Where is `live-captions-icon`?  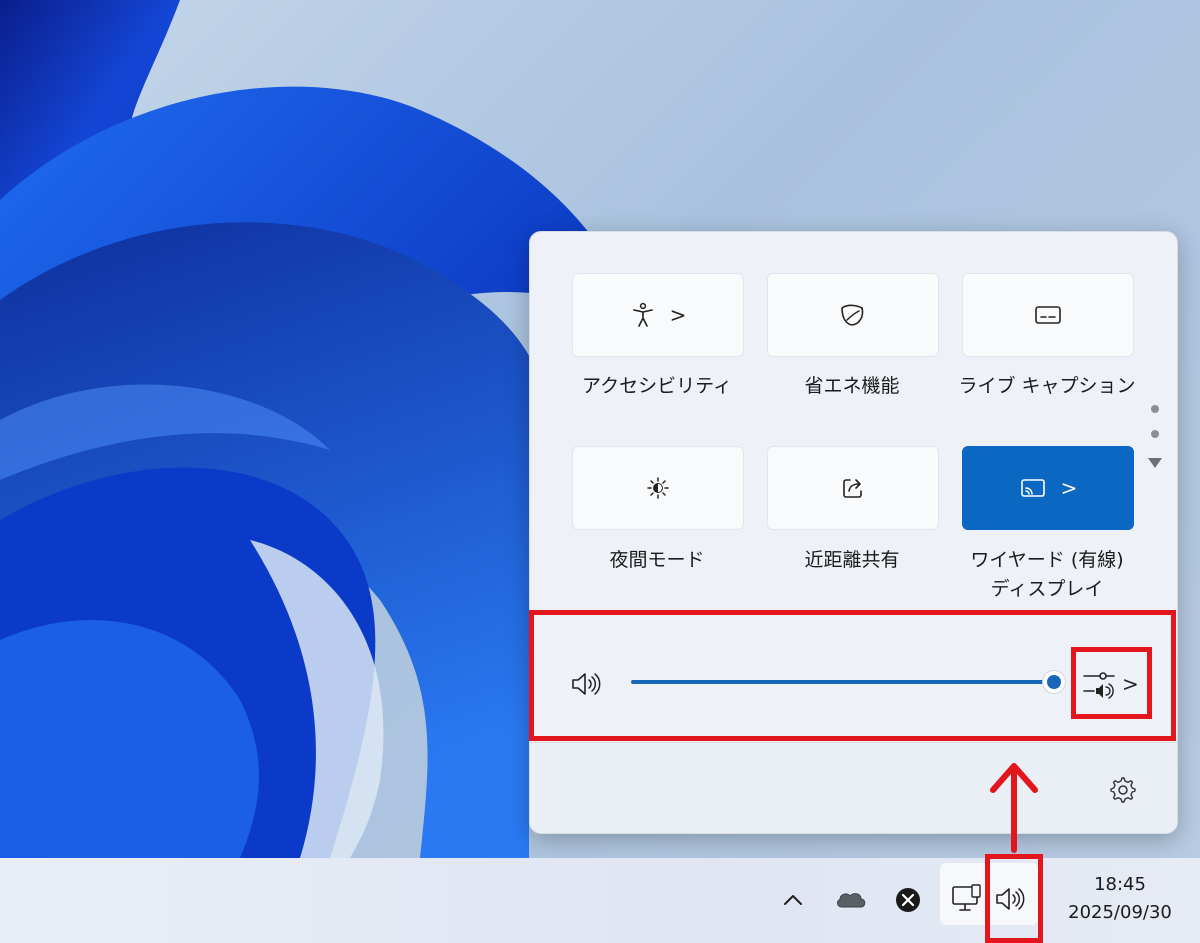
live-captions-icon is located at coordinates (1048, 315).